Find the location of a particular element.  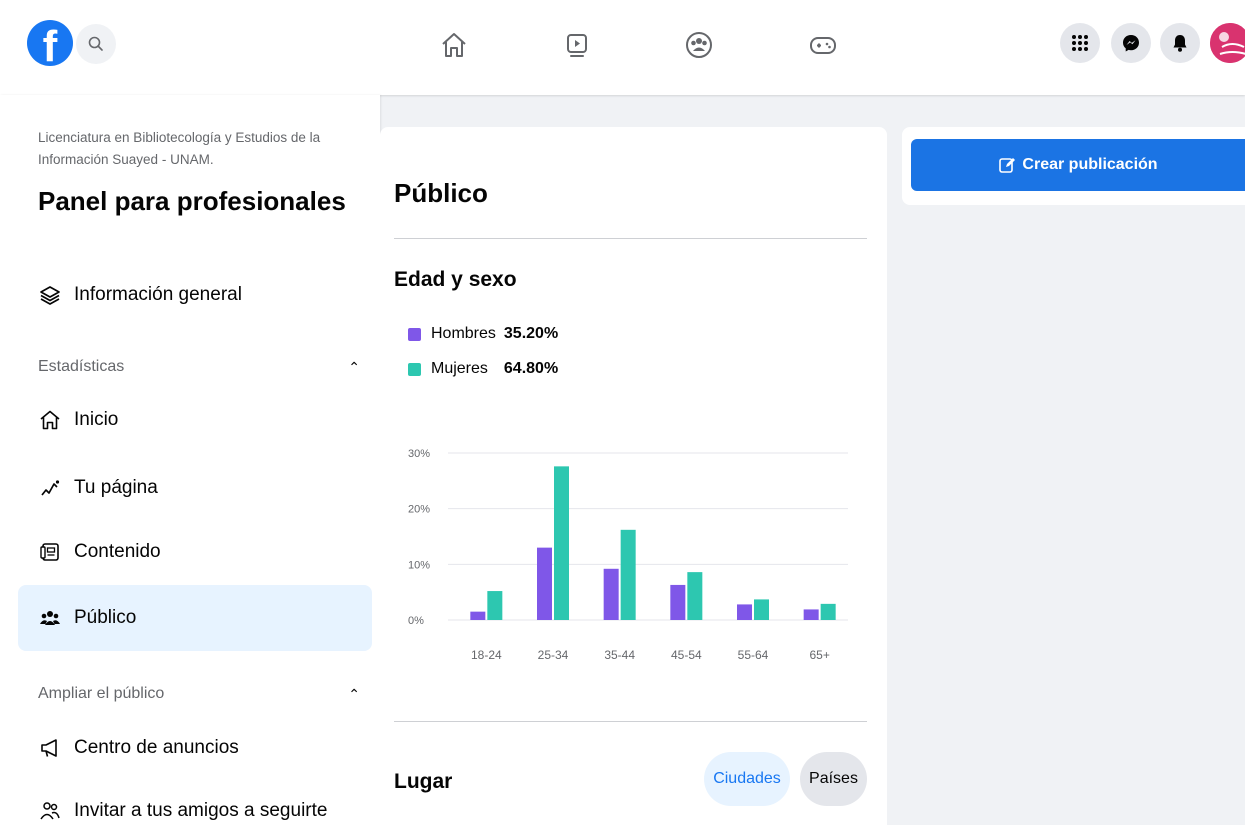

legend-item-women: Mujeres 64.80% is located at coordinates (483, 369).